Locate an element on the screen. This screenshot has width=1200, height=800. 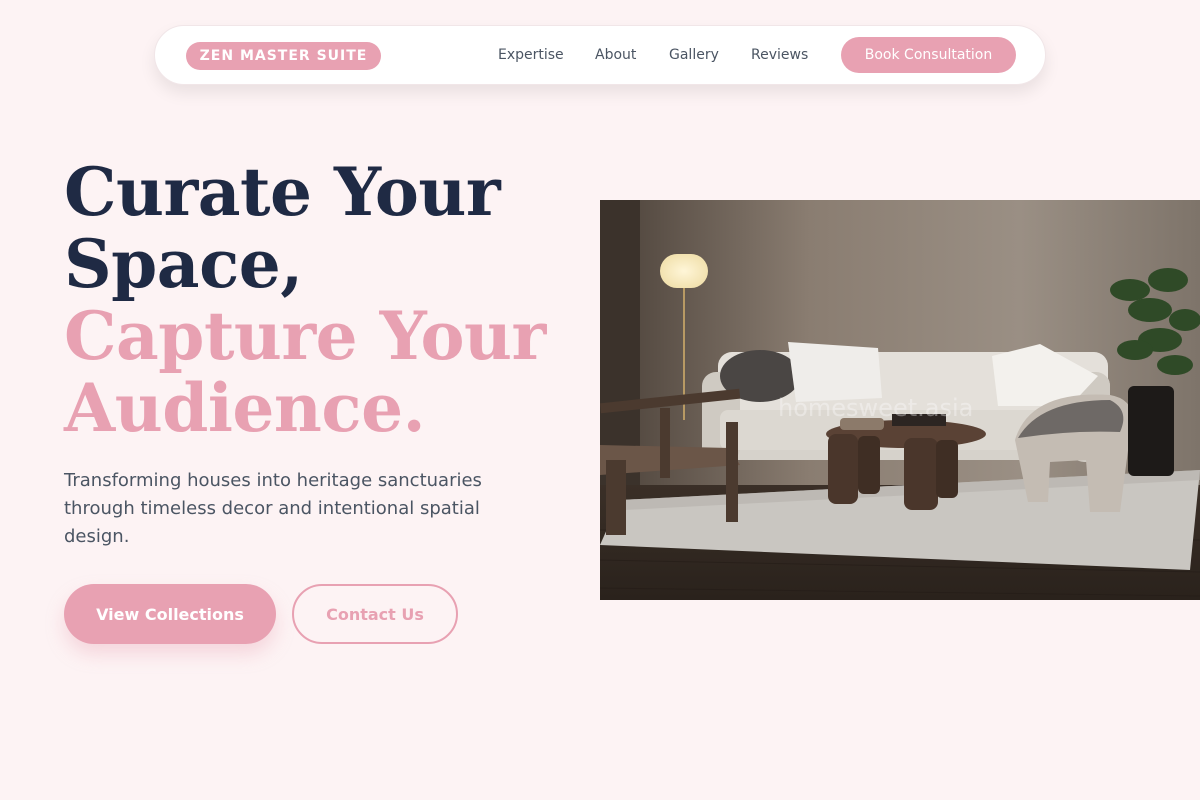
book-consultation-button: Book Consultation is located at coordinates (928, 55).